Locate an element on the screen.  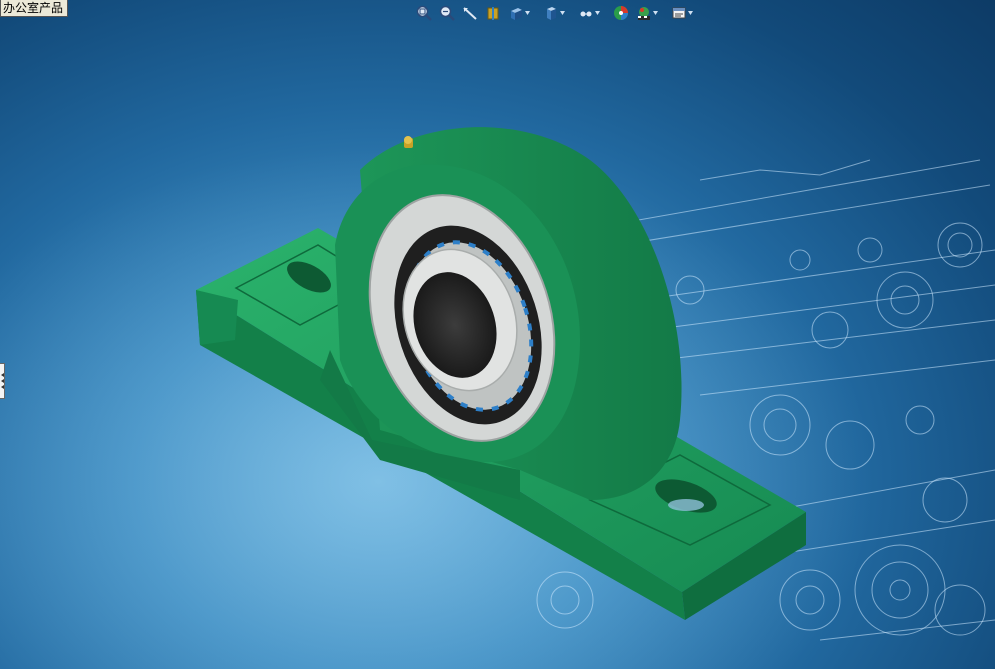
view-settings-icon is located at coordinates (679, 13).